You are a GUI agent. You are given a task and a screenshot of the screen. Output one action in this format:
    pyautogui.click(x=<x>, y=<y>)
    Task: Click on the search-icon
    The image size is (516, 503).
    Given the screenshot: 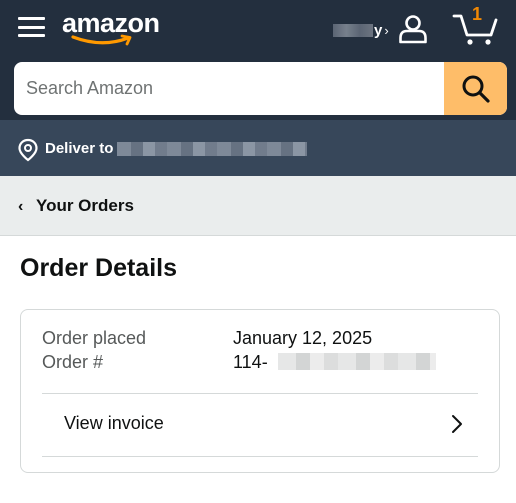 What is the action you would take?
    pyautogui.click(x=476, y=89)
    